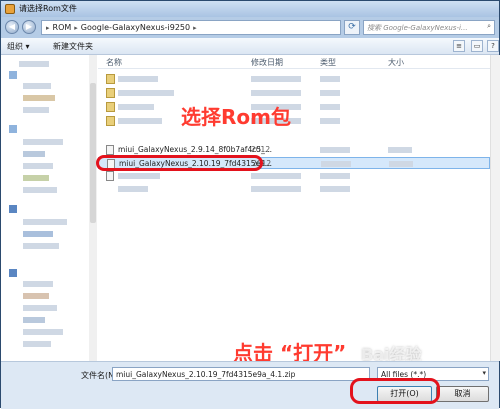 This screenshot has width=500, height=409. Describe the element at coordinates (191, 27) in the screenshot. I see `breadcrumb: ▸ ROM ▸ Google-GalaxyNexus-i9250 ▸` at that location.